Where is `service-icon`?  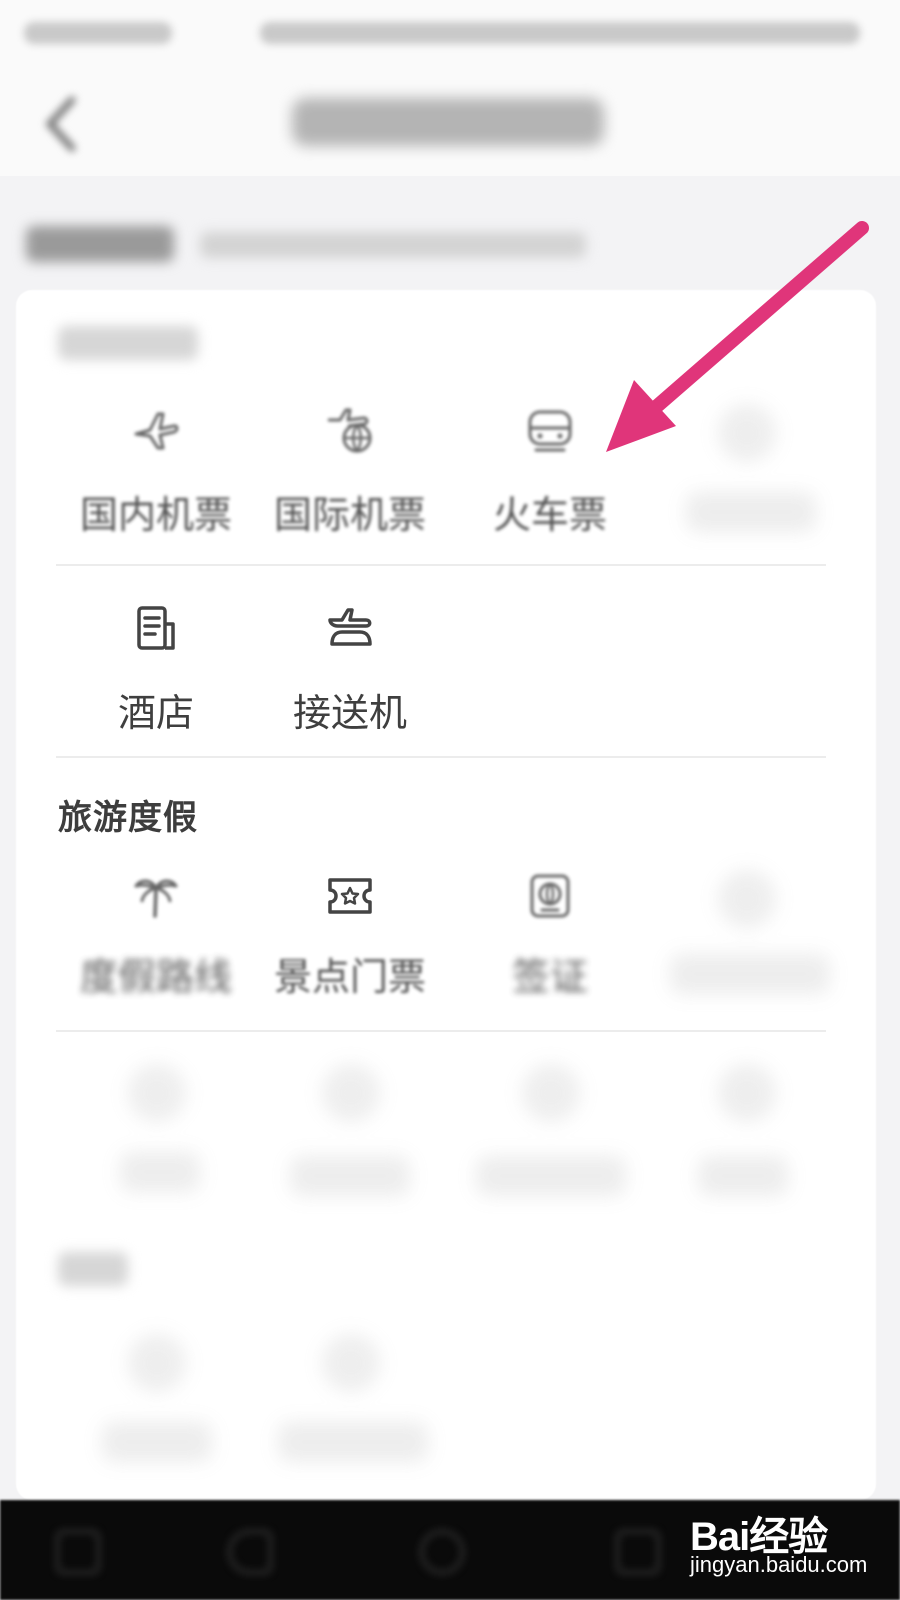 service-icon is located at coordinates (747, 899).